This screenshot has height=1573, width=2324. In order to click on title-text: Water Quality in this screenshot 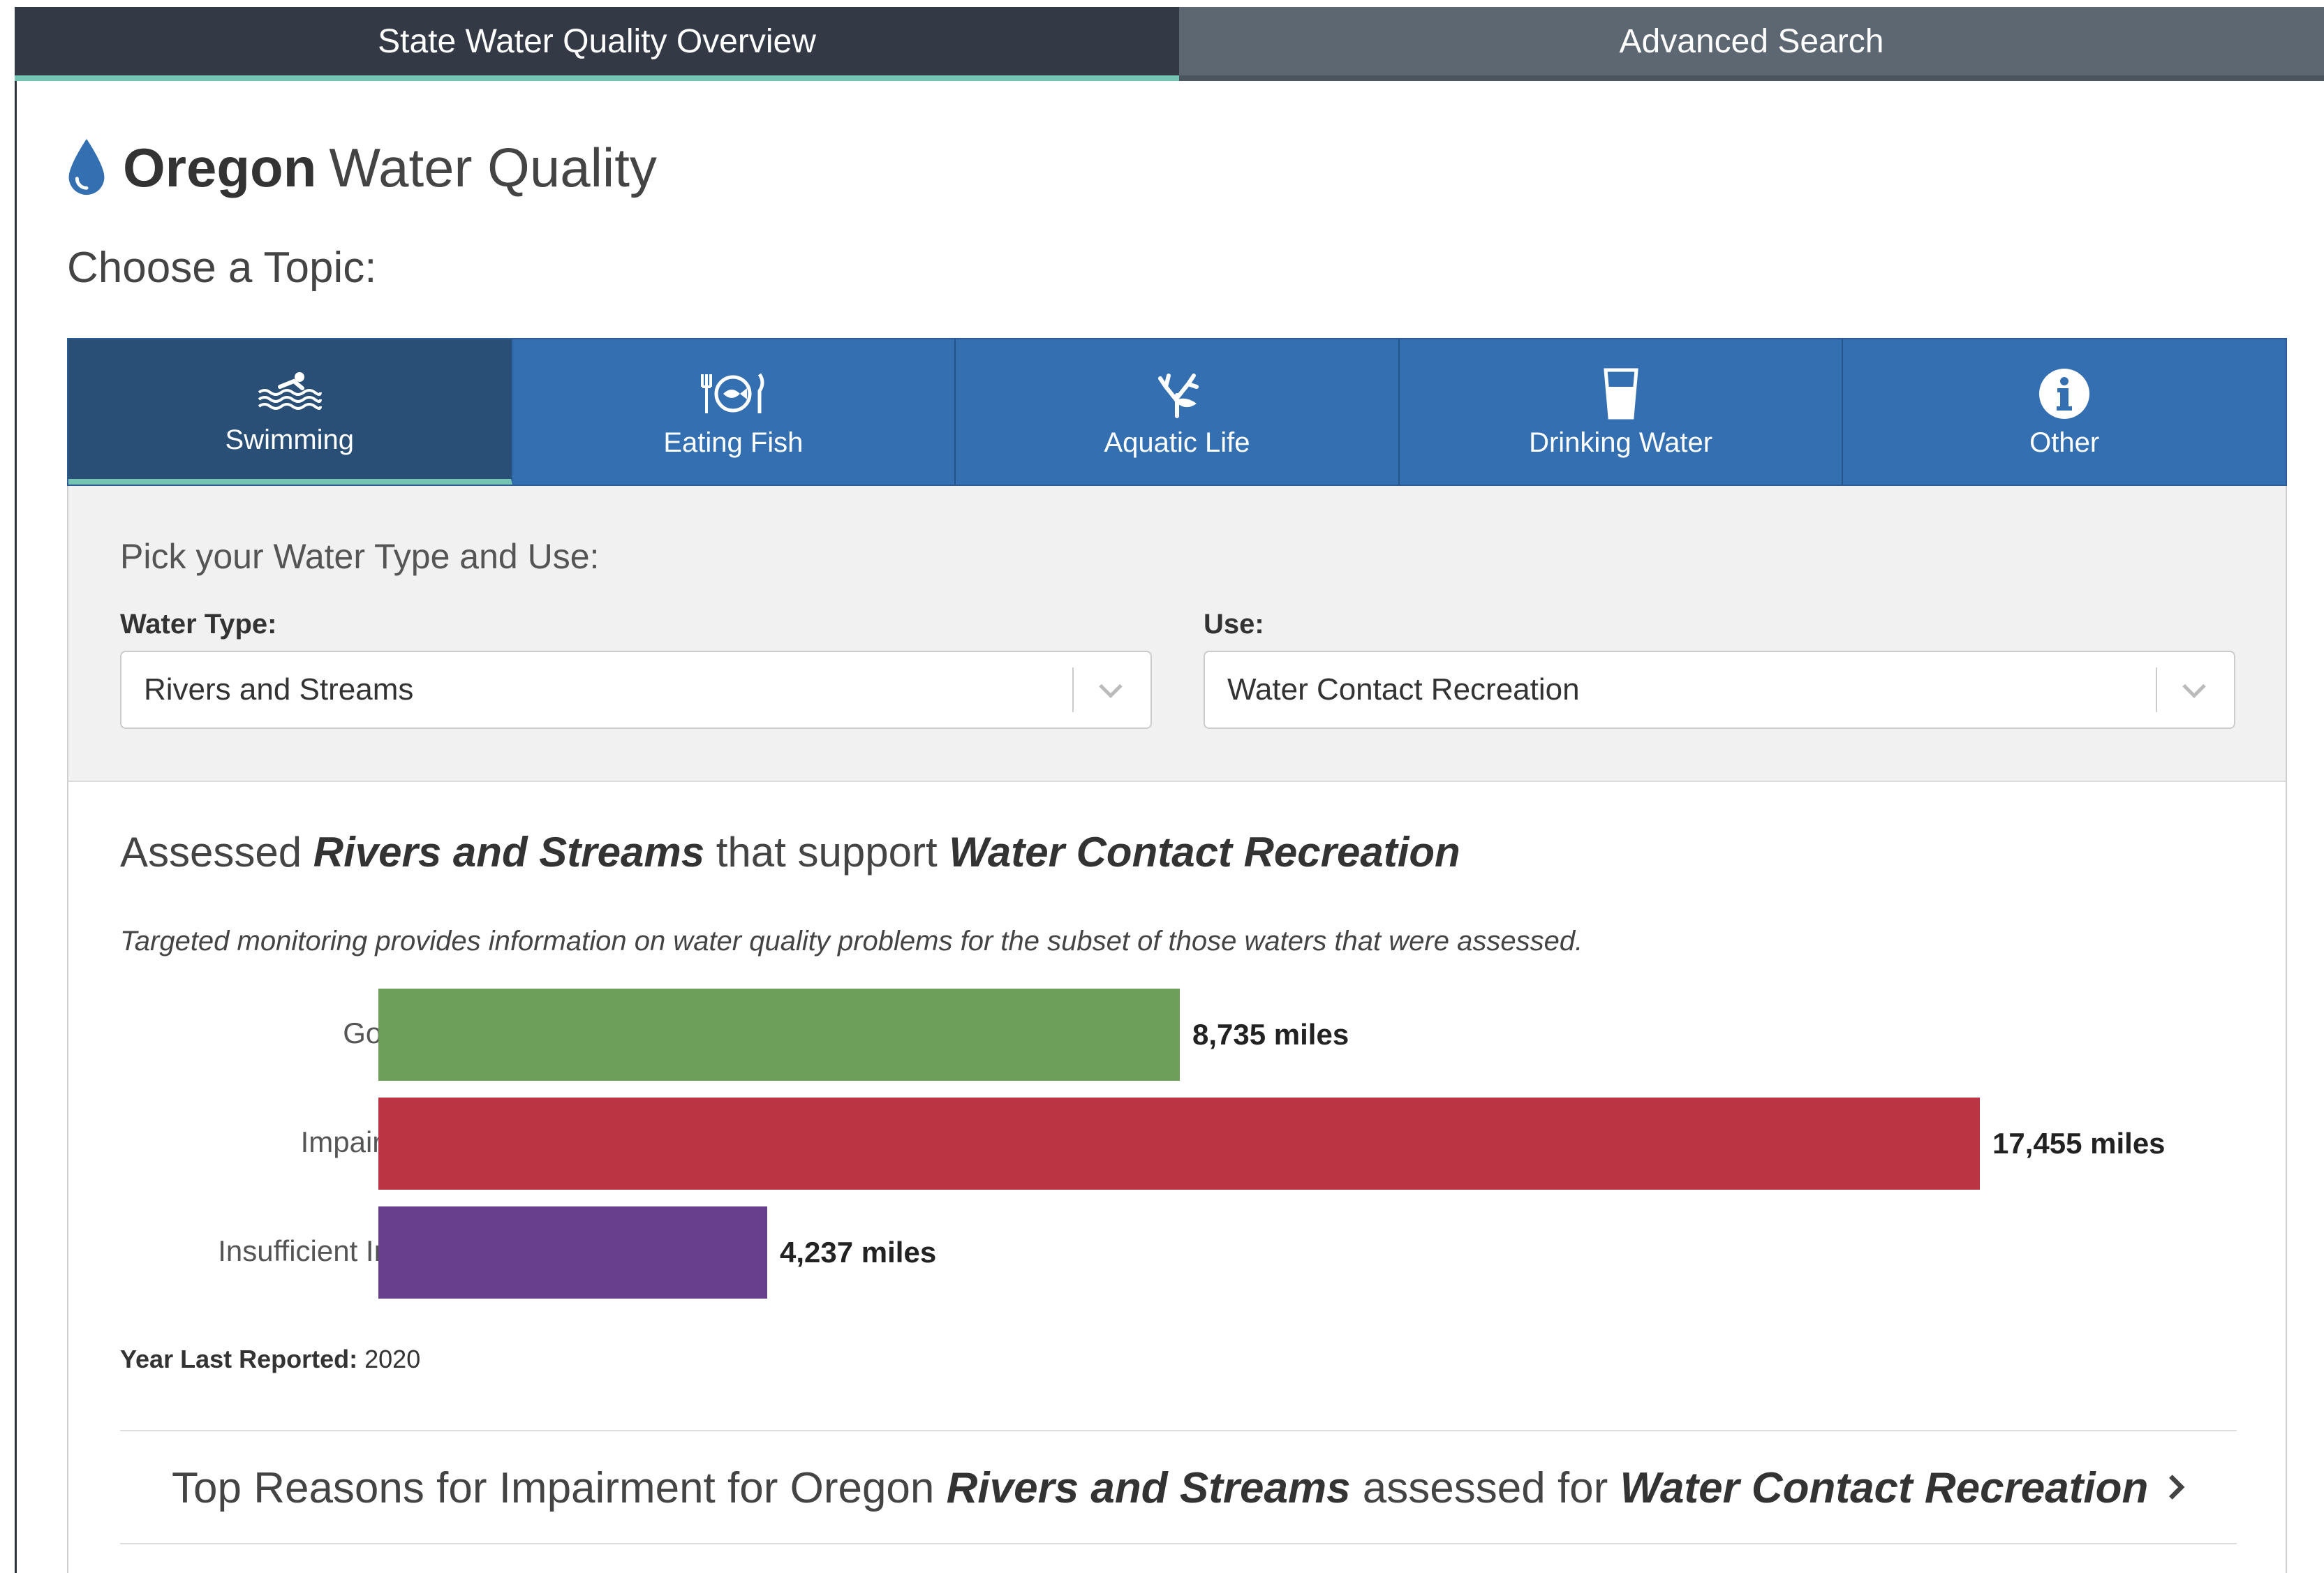, I will do `click(493, 167)`.